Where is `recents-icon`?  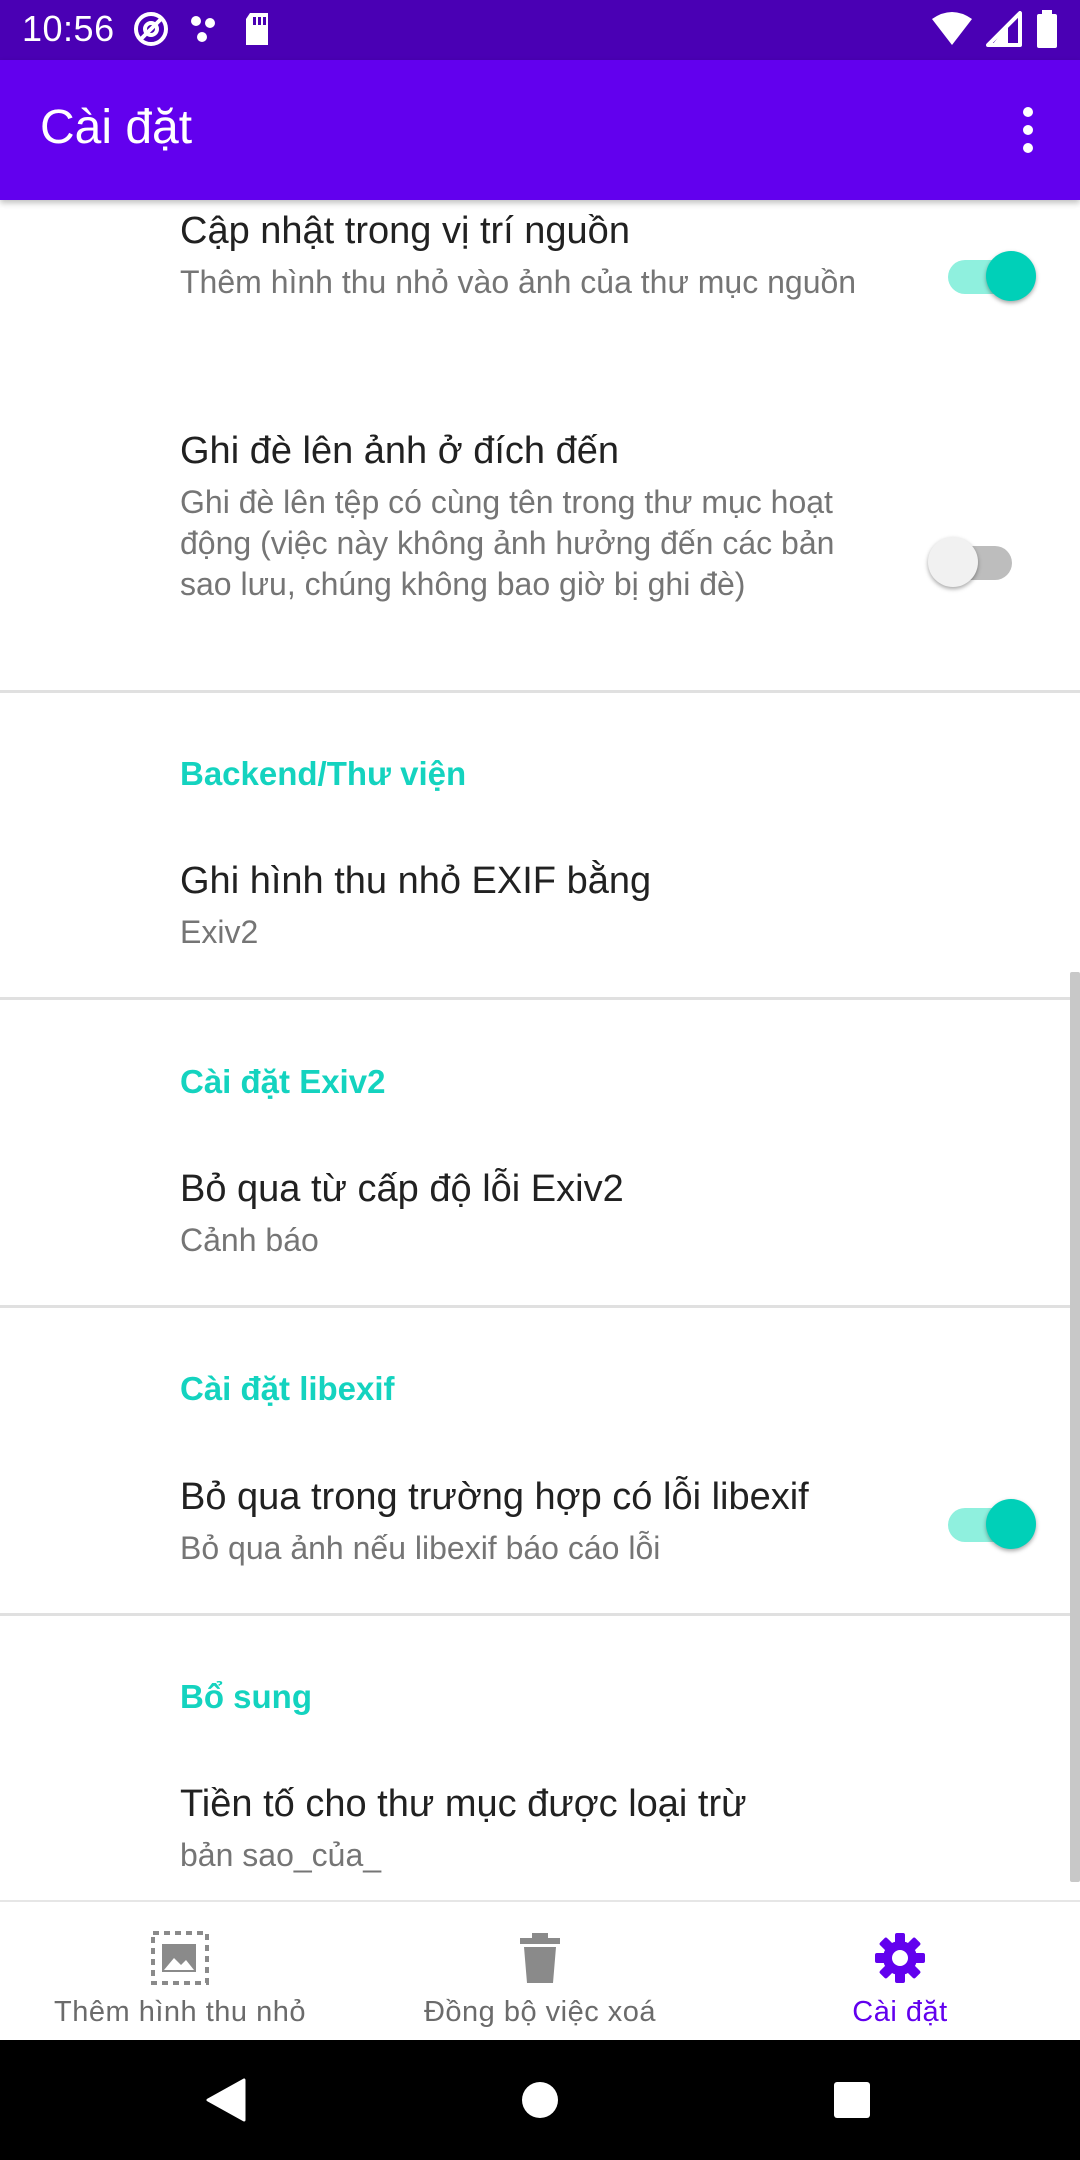 recents-icon is located at coordinates (852, 2100).